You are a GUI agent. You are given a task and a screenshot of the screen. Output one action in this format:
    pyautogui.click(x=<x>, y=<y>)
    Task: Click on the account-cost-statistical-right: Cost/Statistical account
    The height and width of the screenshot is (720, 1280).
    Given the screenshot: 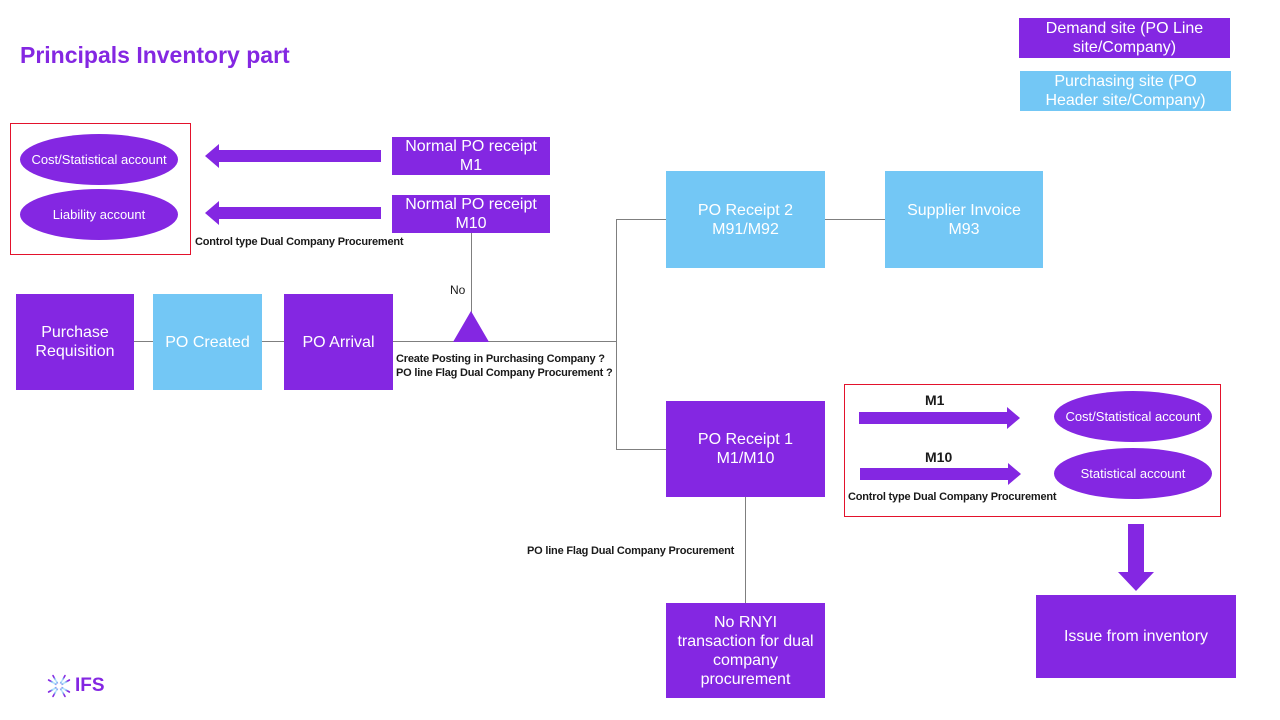 What is the action you would take?
    pyautogui.click(x=1133, y=416)
    